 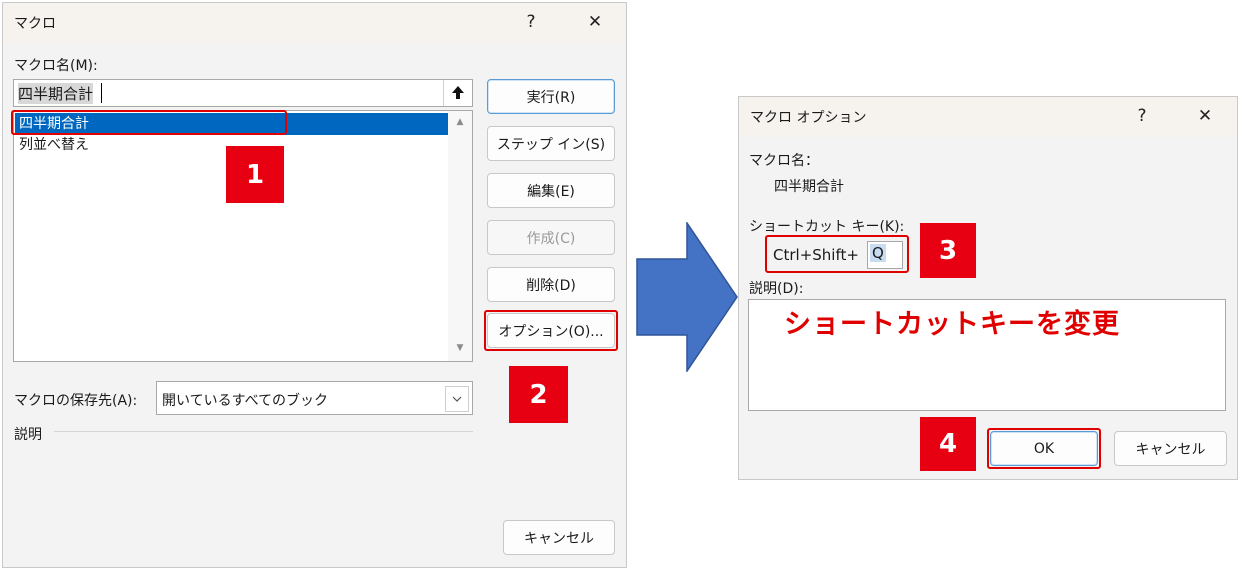 What do you see at coordinates (1142, 116) in the screenshot?
I see `options-help-button: ?` at bounding box center [1142, 116].